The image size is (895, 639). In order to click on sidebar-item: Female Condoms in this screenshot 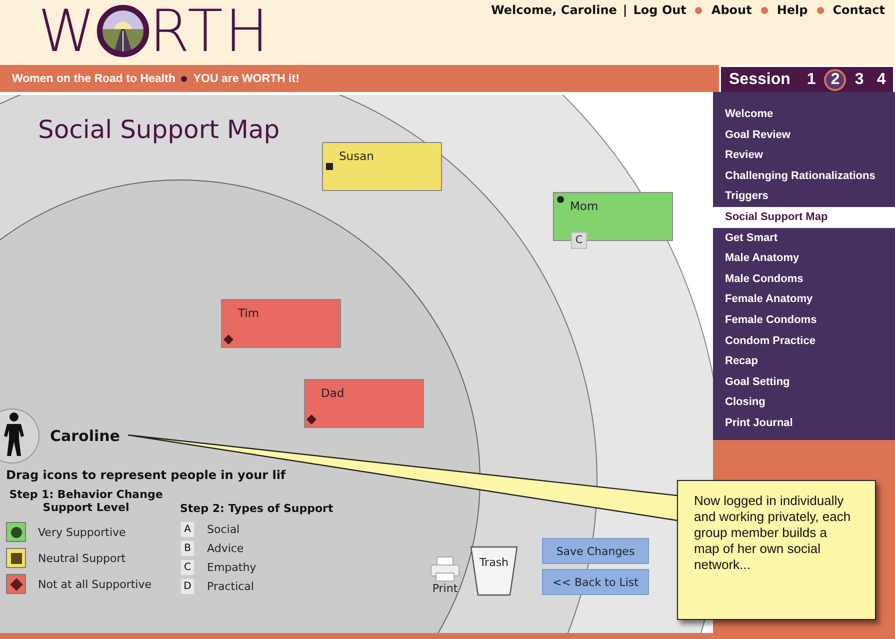, I will do `click(804, 320)`.